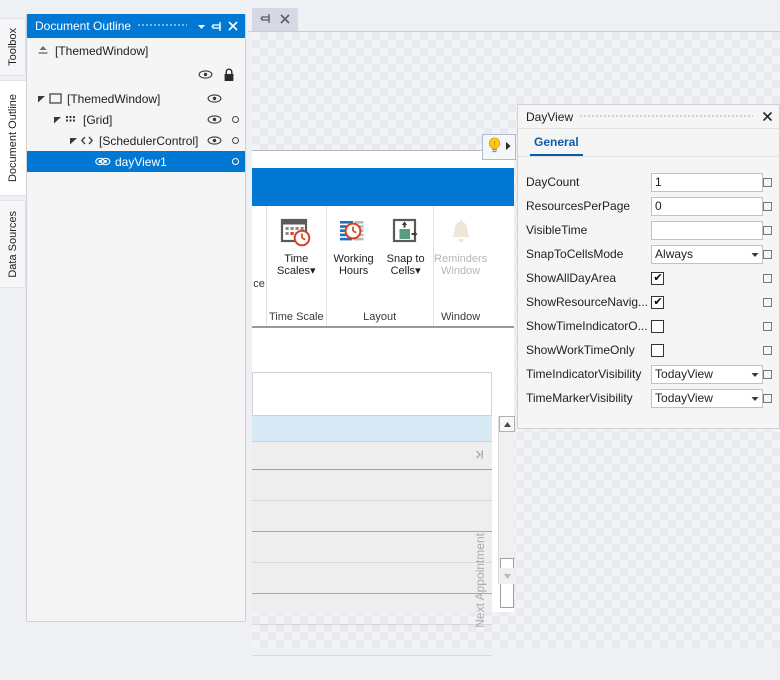 The image size is (780, 680). I want to click on timeindicatorvisibility-select: TodayView, so click(707, 374).